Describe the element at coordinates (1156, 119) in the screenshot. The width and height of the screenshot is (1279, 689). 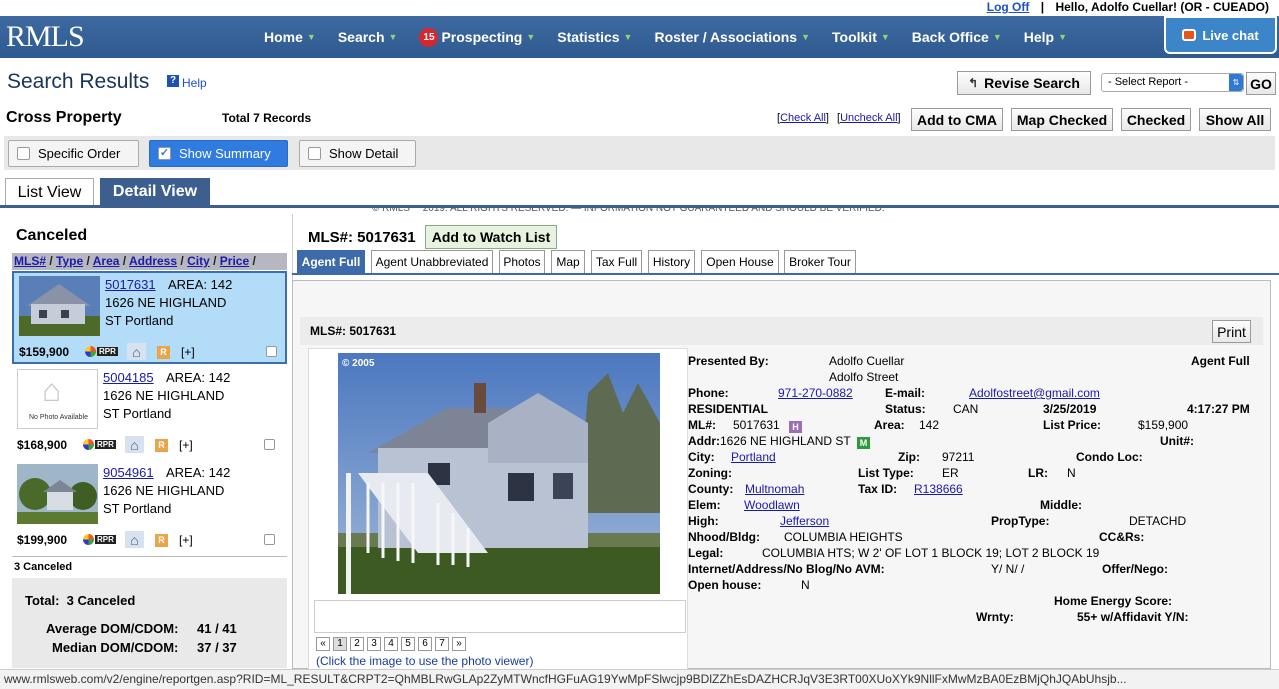
I see `checked-button: Checked` at that location.